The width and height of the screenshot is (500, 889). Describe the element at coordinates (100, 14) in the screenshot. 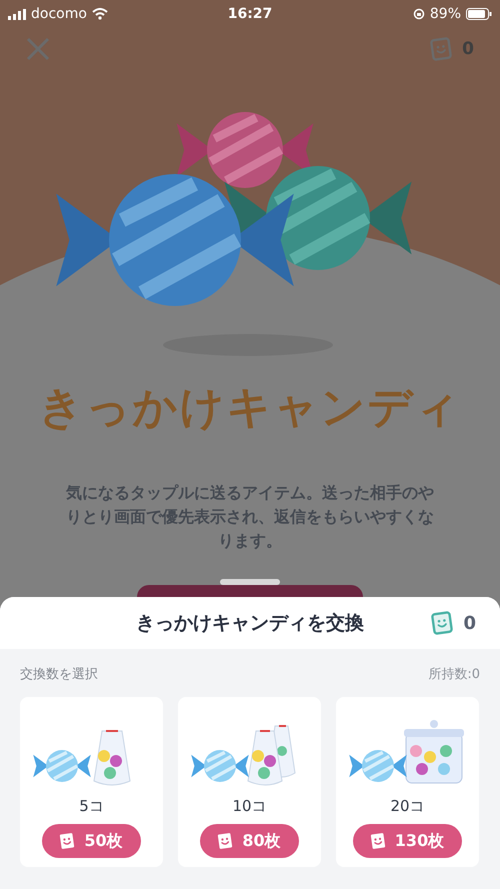

I see `wifi-icon` at that location.